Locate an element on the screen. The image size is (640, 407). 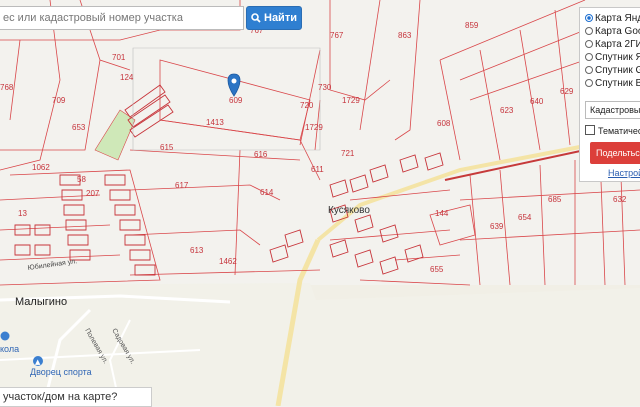
find-parcel-bar: участок/дом на карте? is located at coordinates (76, 397).